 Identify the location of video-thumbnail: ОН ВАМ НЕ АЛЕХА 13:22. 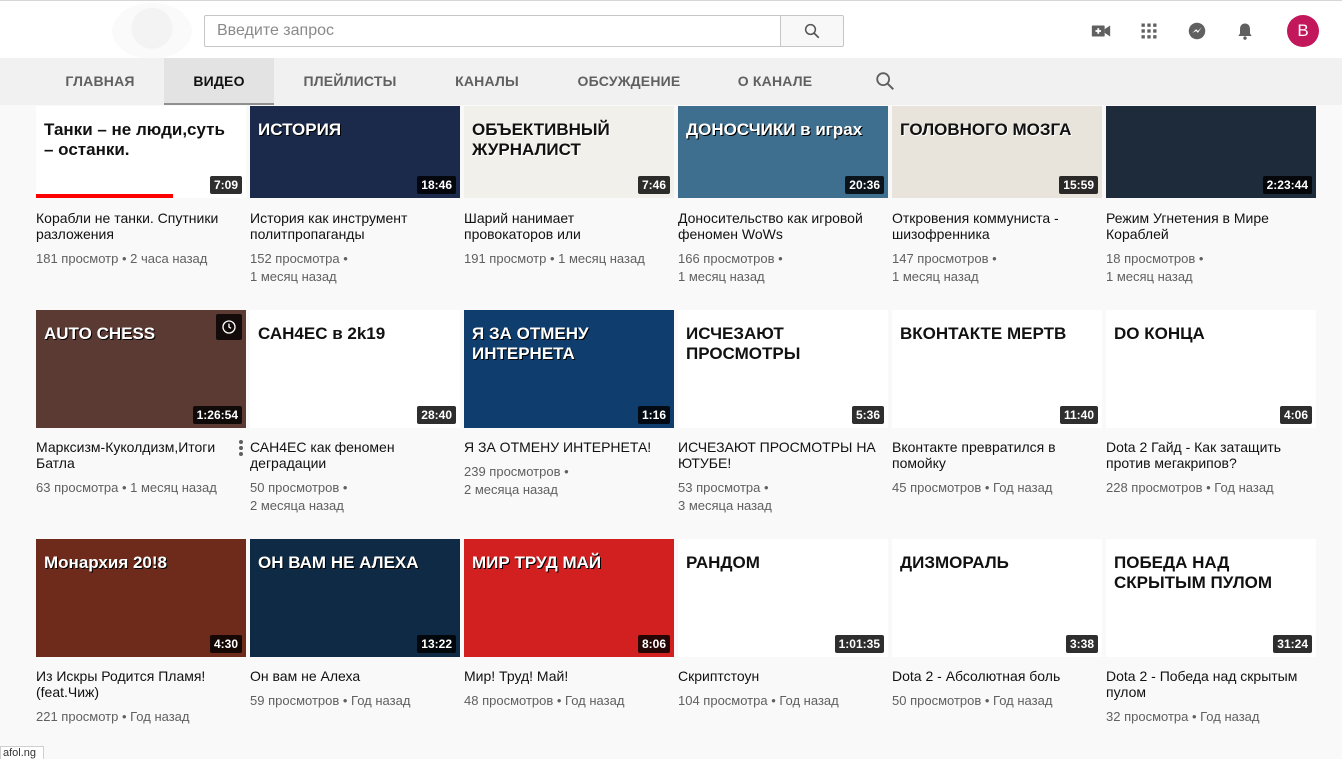
(355, 598).